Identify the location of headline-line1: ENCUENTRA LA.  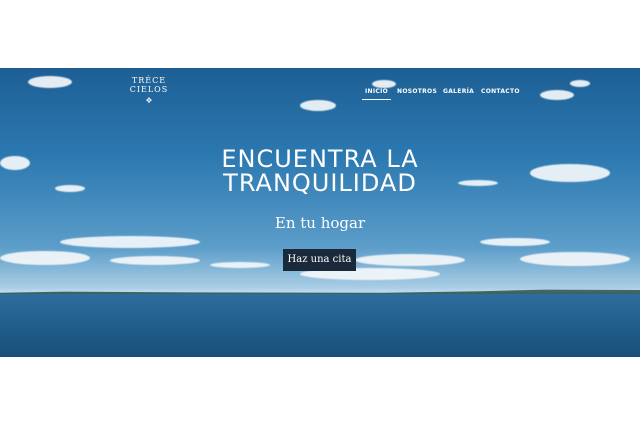
(320, 159).